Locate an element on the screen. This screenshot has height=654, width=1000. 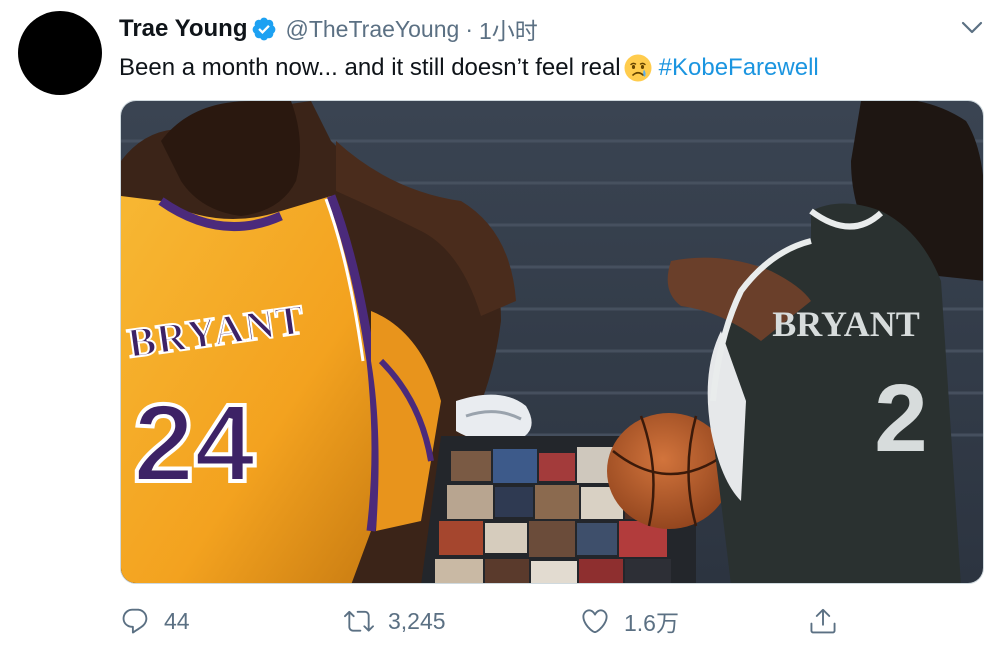
crying-face-emoji is located at coordinates (638, 68).